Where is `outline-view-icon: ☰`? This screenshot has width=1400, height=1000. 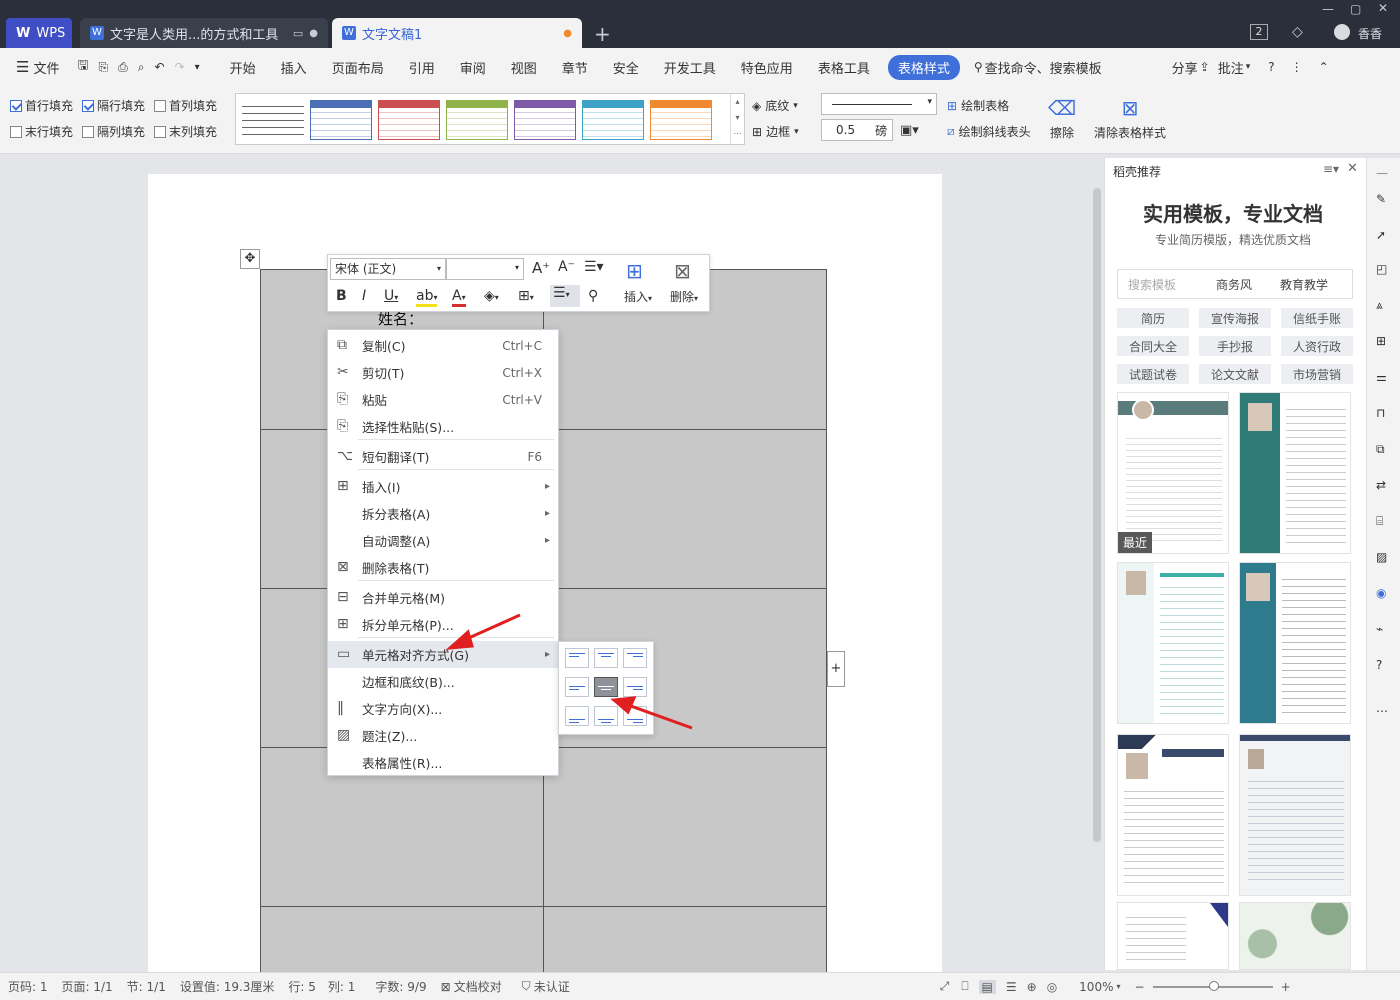
outline-view-icon: ☰ is located at coordinates (1011, 987).